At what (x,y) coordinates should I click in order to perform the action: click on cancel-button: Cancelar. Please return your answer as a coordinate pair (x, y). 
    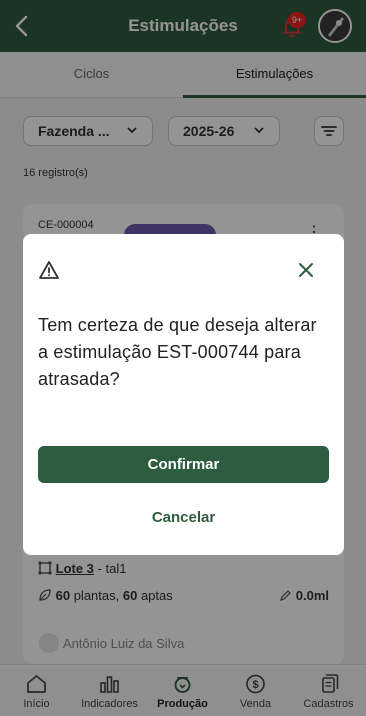
    Looking at the image, I should click on (183, 518).